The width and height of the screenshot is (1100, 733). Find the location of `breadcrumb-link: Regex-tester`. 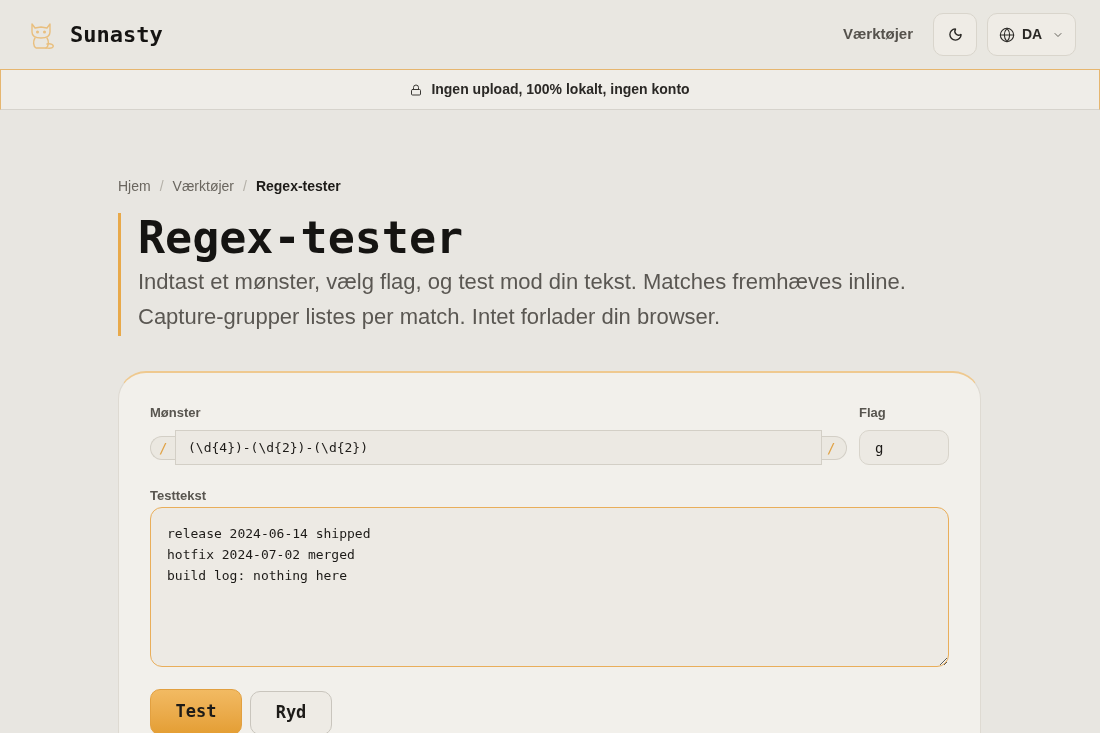

breadcrumb-link: Regex-tester is located at coordinates (298, 186).